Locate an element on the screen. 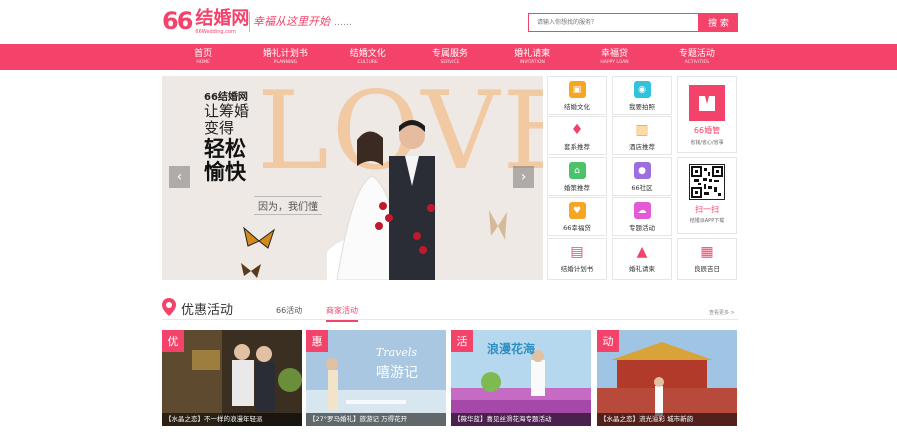 This screenshot has height=441, width=897. nav-sublabel: INVITATION is located at coordinates (532, 62).